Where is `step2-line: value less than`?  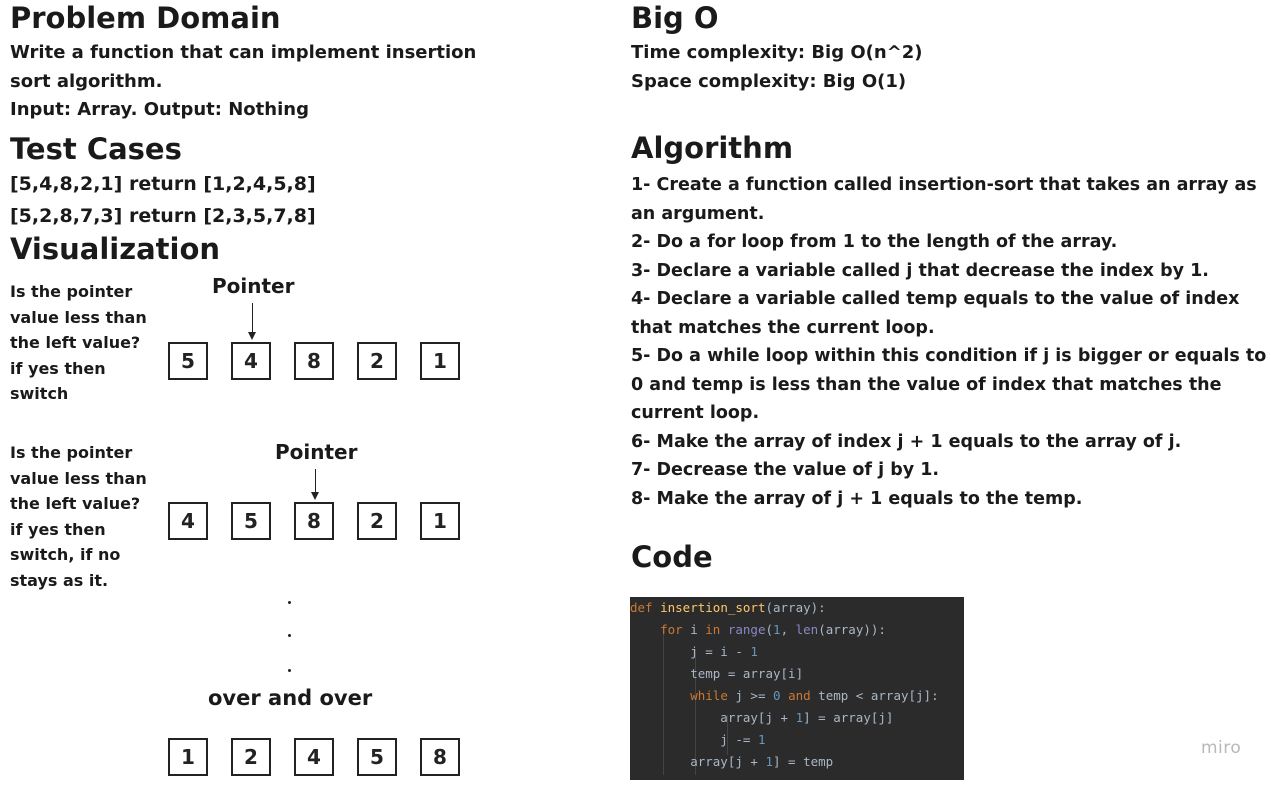
step2-line: value less than is located at coordinates (78, 478).